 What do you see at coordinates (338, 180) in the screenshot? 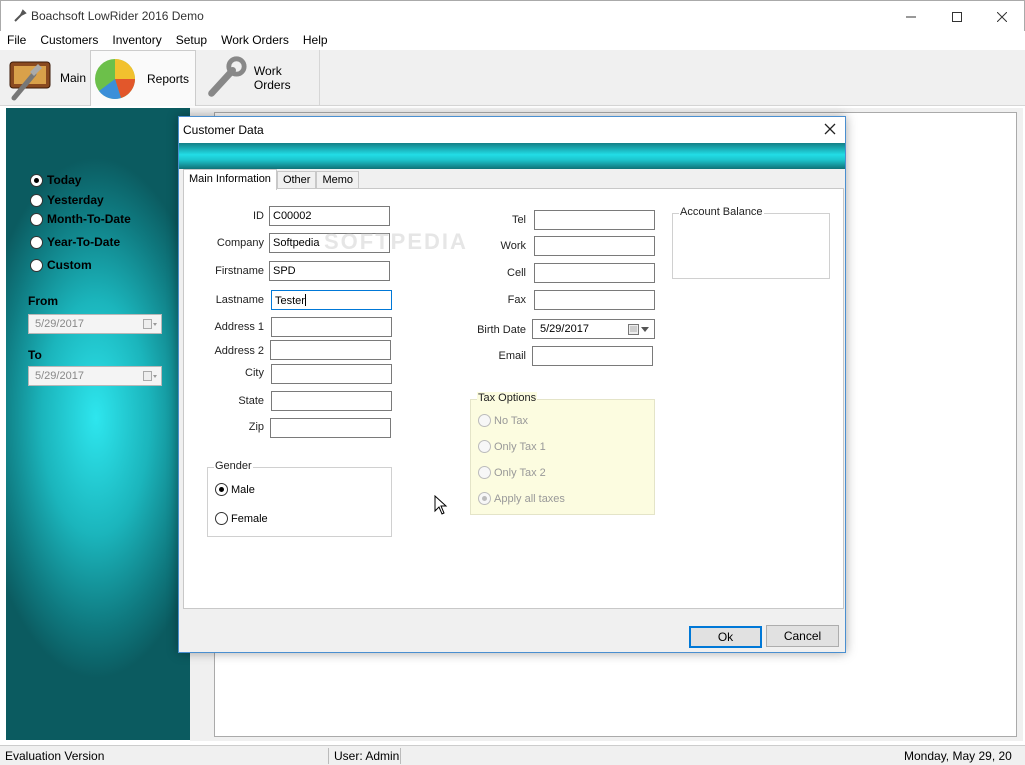
I see `tab-memo: Memo` at bounding box center [338, 180].